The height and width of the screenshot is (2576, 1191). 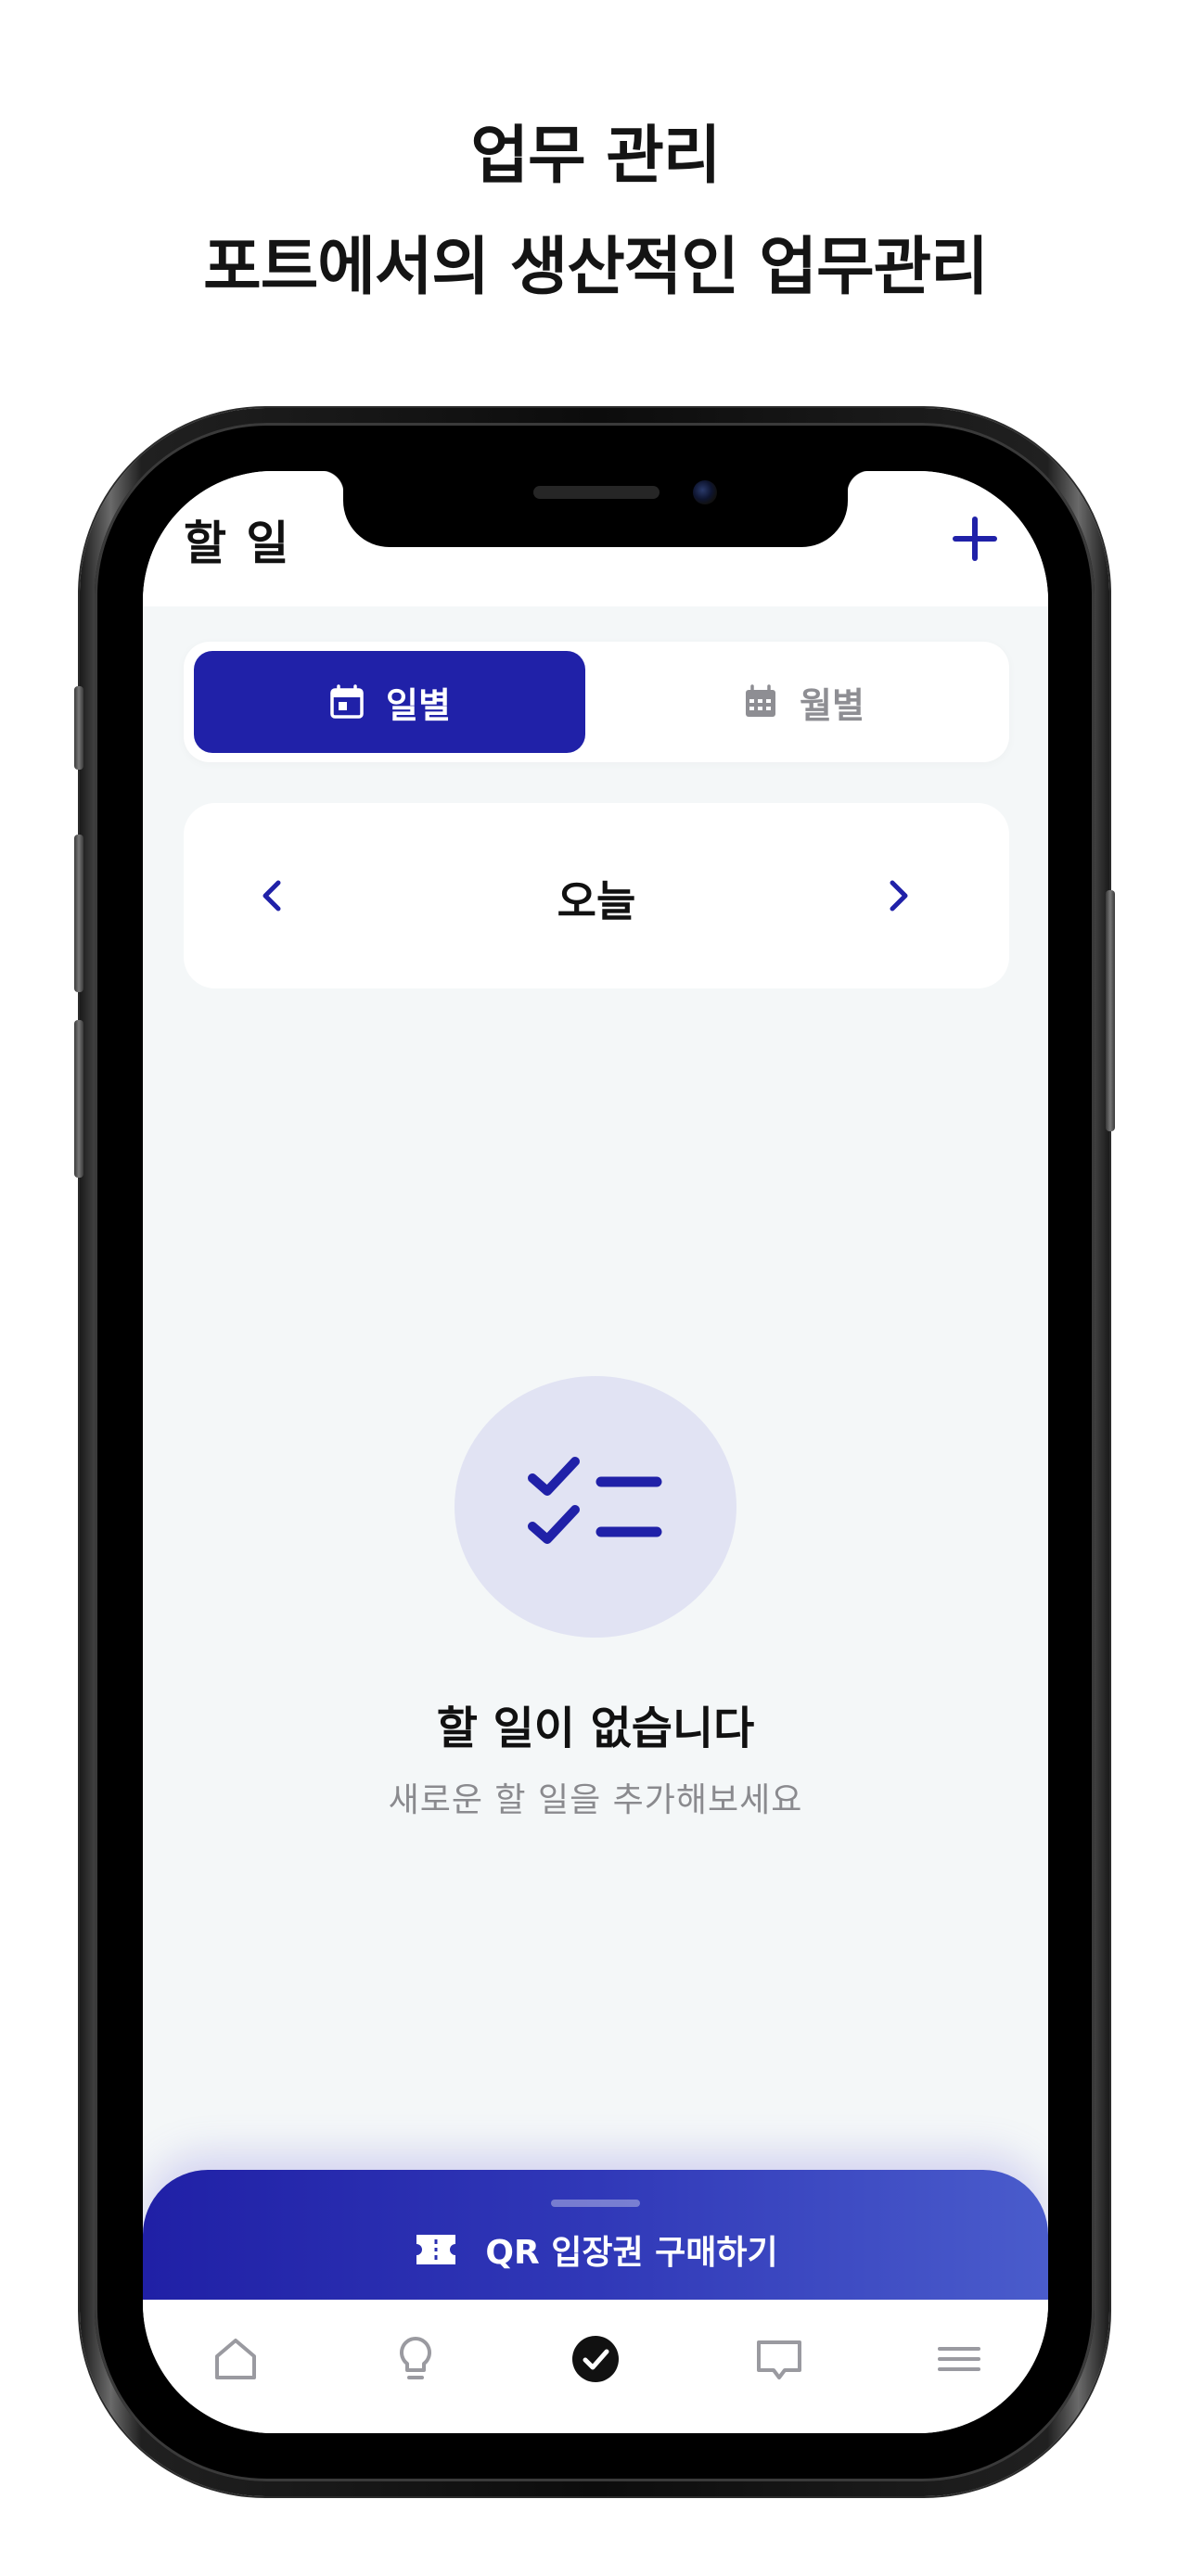 I want to click on empty-state-illustration, so click(x=595, y=1507).